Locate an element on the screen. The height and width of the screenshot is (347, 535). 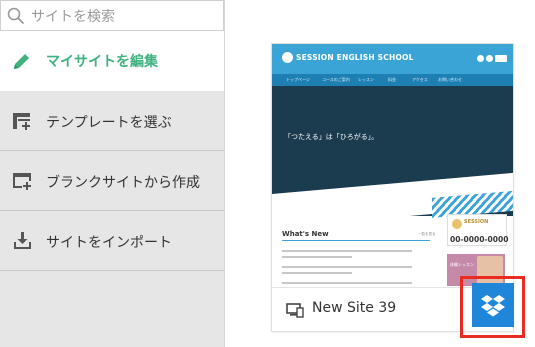
highlight-box is located at coordinates (492, 307).